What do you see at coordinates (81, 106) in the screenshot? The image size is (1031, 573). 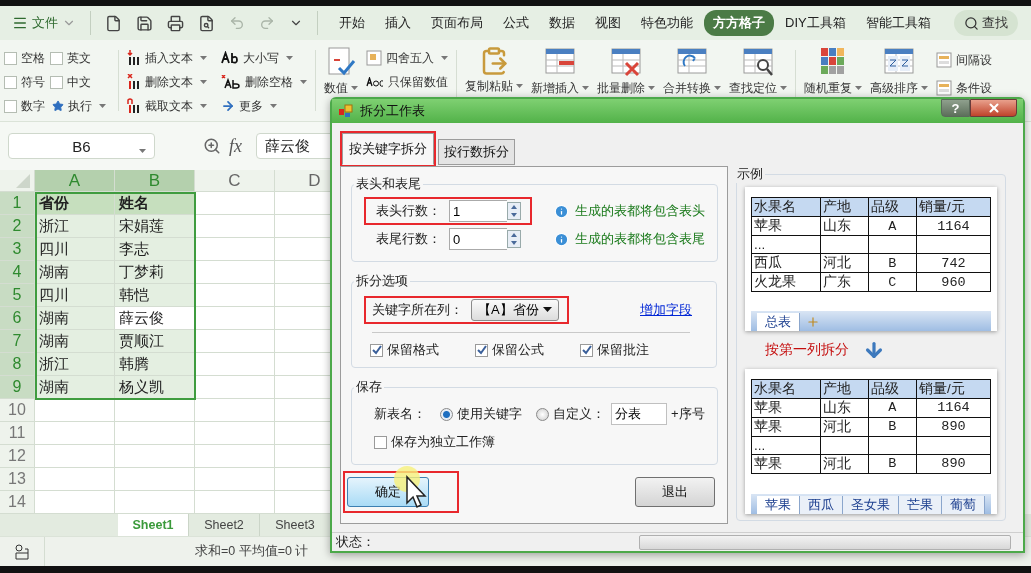 I see `run-button: 执行` at bounding box center [81, 106].